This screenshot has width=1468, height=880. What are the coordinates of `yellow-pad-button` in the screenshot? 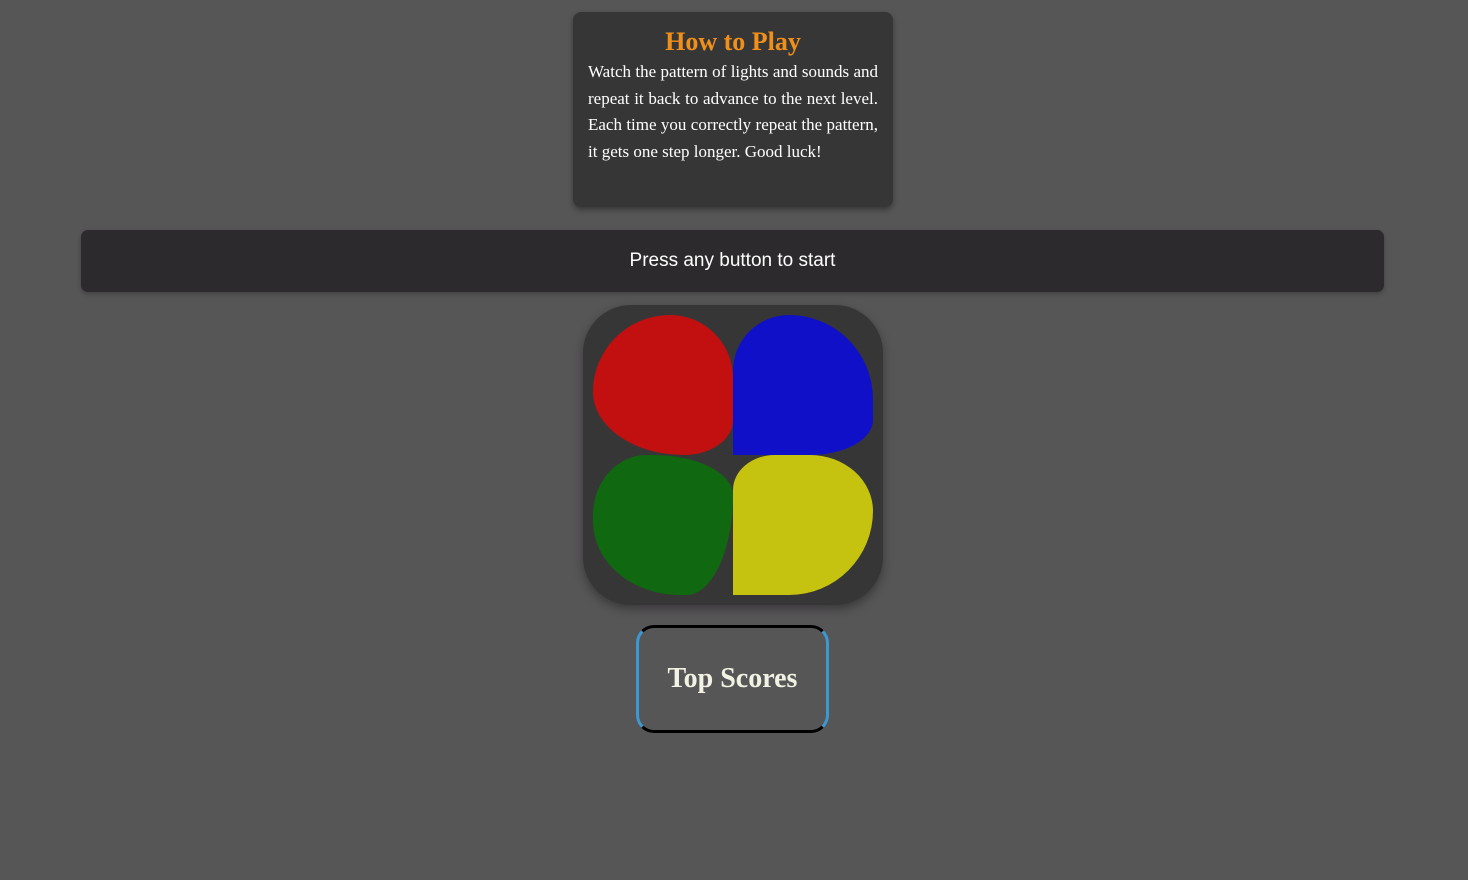 It's located at (803, 525).